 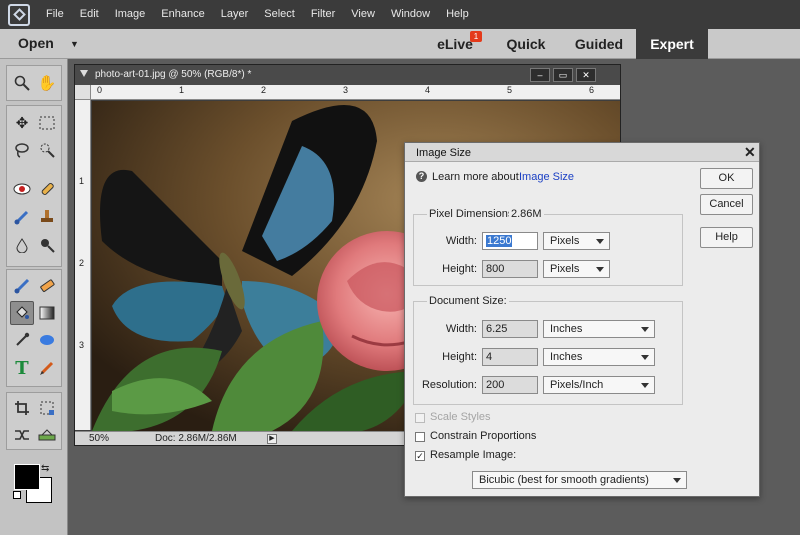 I want to click on spot-healing-tool-icon, so click(x=47, y=189).